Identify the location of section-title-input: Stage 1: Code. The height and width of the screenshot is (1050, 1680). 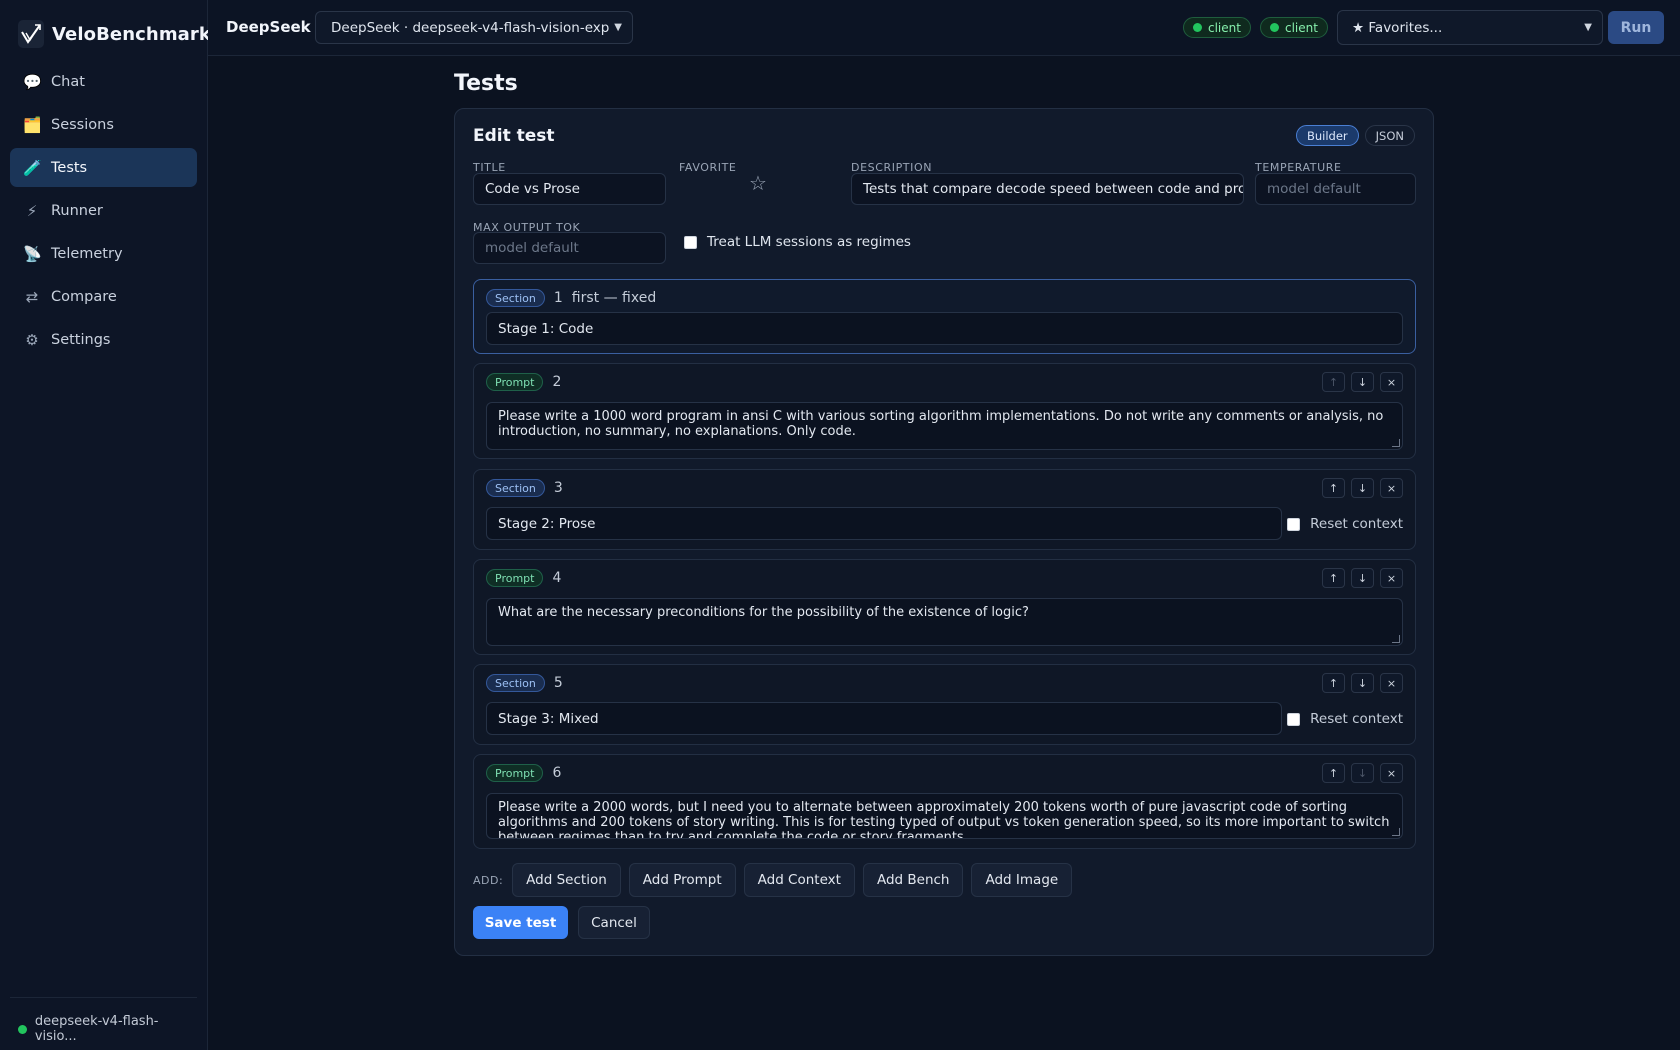
(944, 328).